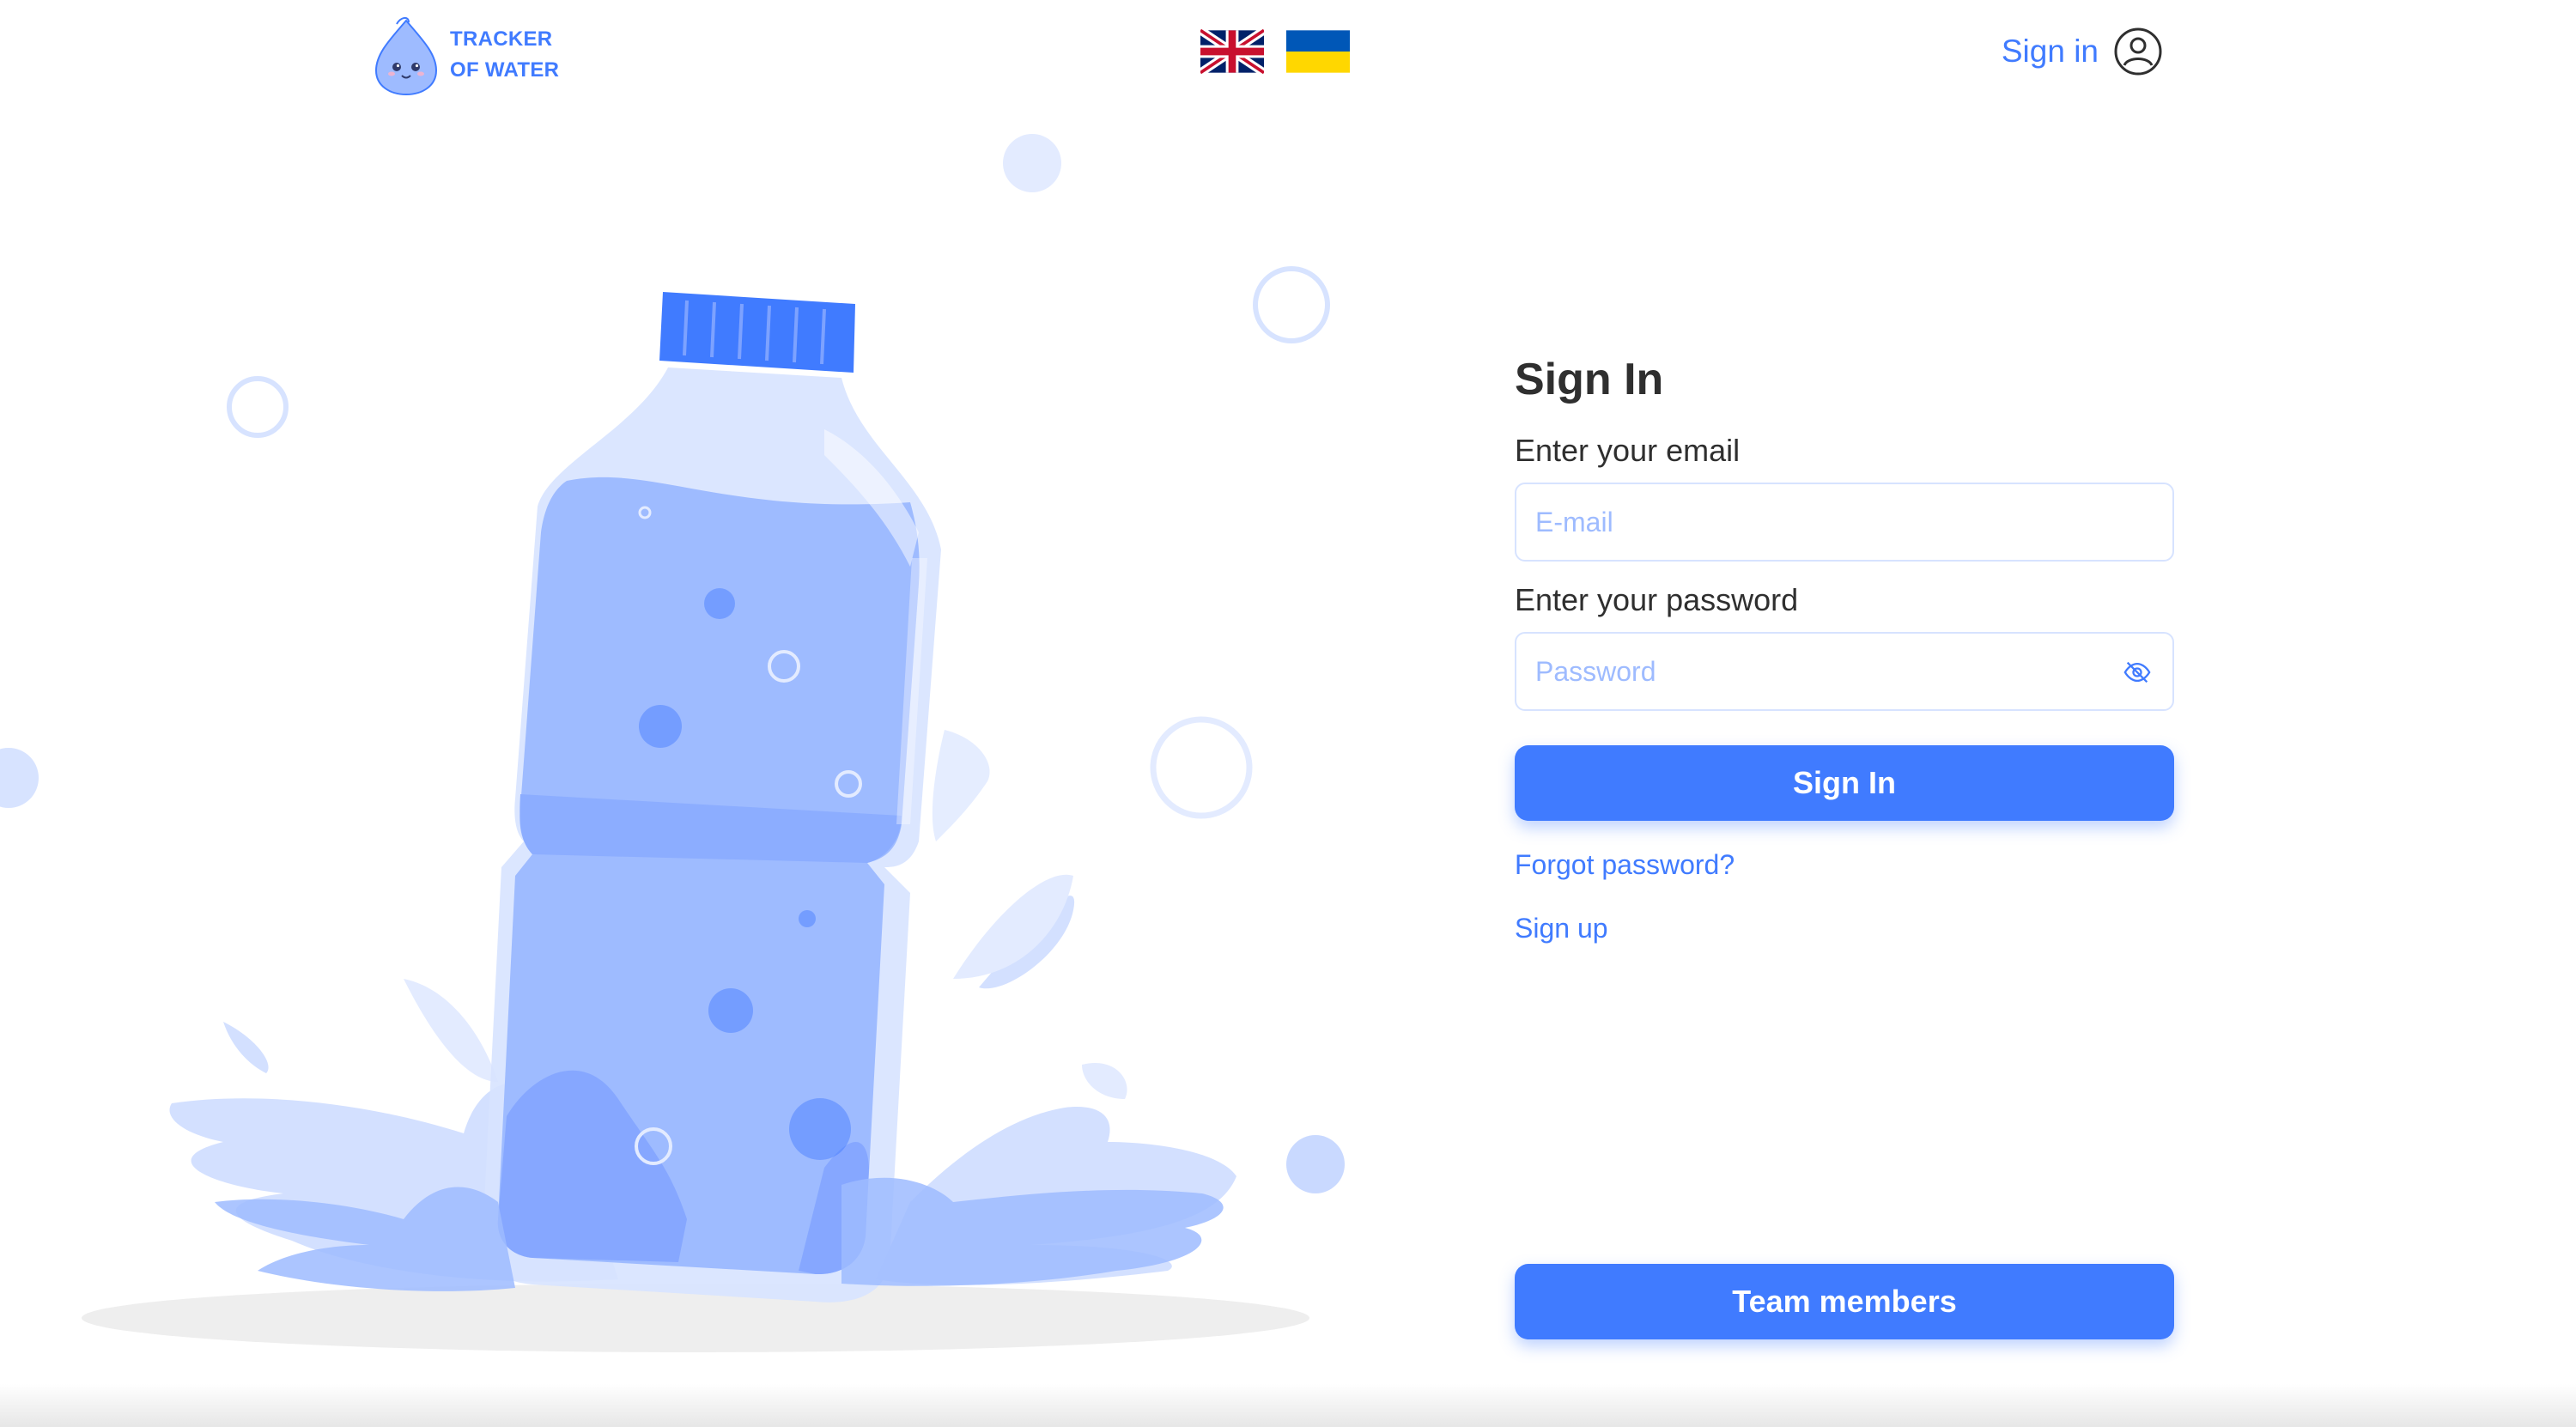 The width and height of the screenshot is (2576, 1427). Describe the element at coordinates (1628, 450) in the screenshot. I see `email-label: Enter your email` at that location.